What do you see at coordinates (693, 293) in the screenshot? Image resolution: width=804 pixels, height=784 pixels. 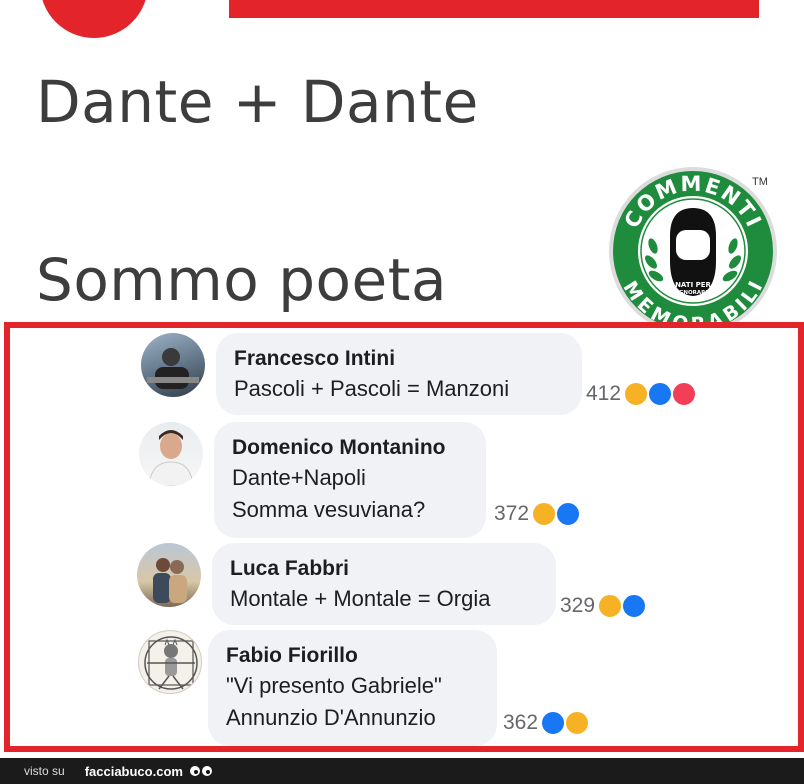 I see `logo-tagline-2: IGNORARE` at bounding box center [693, 293].